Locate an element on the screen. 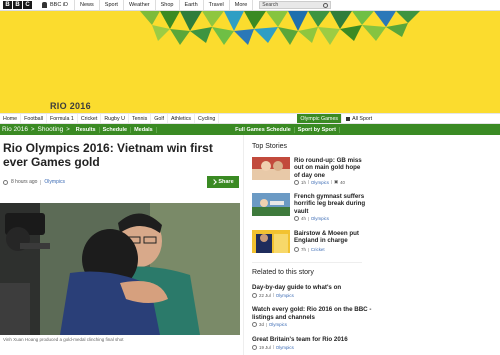  bbc-logo: B B C is located at coordinates (17, 5).